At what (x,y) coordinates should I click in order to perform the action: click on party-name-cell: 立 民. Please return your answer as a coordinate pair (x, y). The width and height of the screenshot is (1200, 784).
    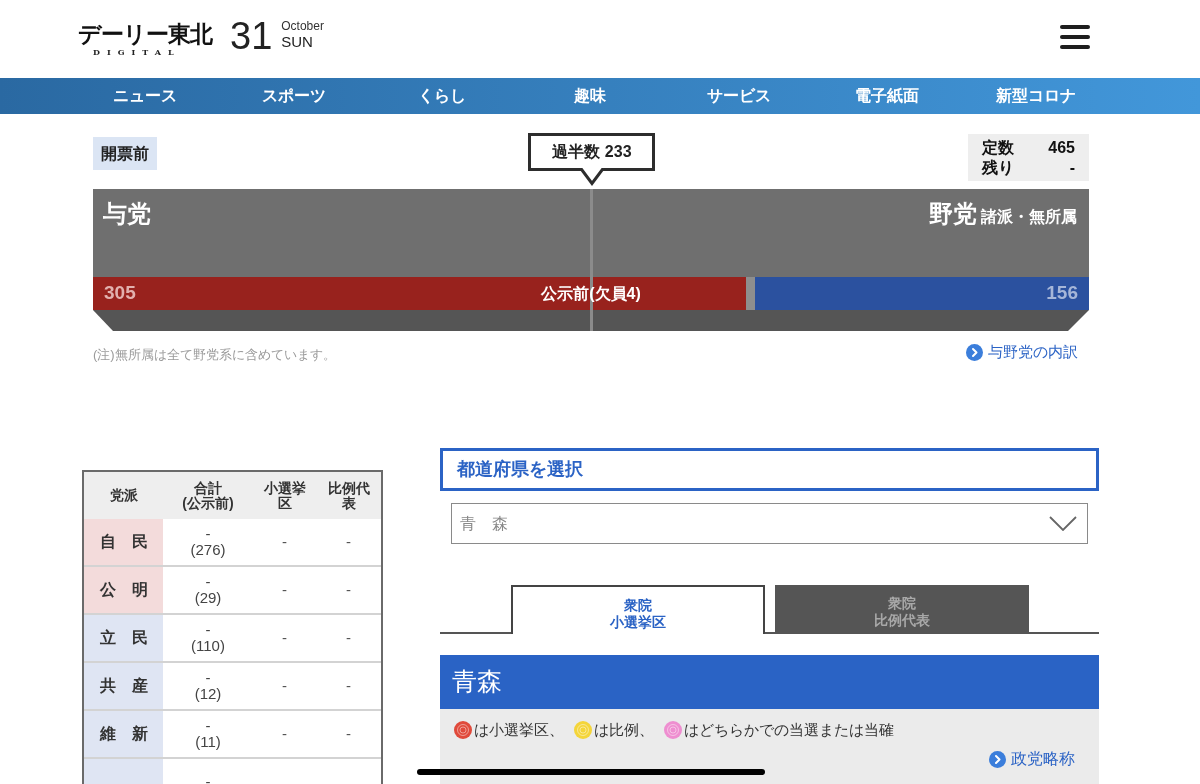
    Looking at the image, I should click on (123, 638).